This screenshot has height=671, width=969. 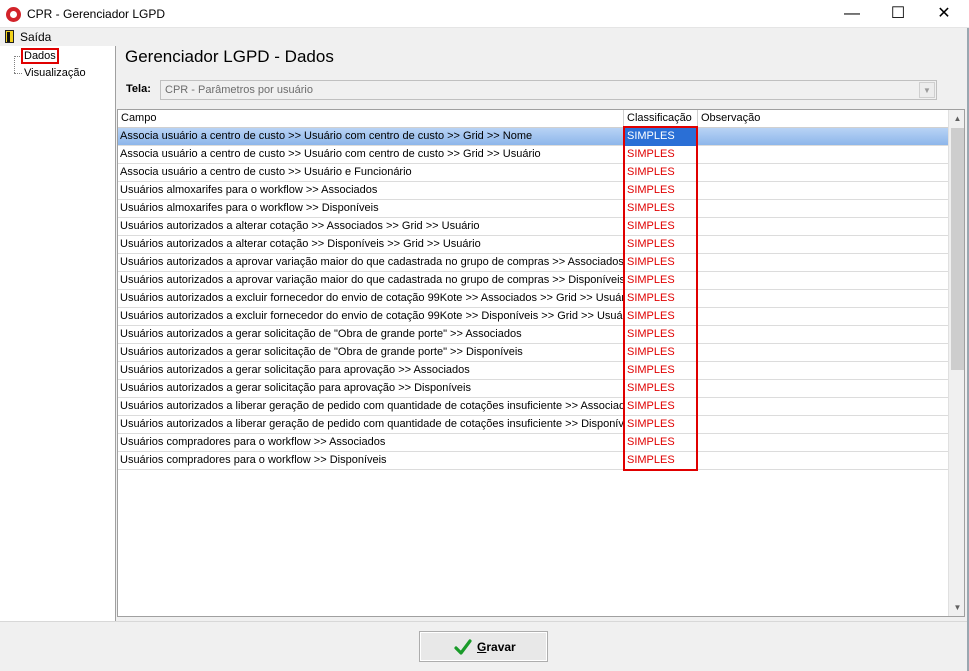 I want to click on tela-select: CPR - Parâmetros por usuário ▼, so click(x=548, y=90).